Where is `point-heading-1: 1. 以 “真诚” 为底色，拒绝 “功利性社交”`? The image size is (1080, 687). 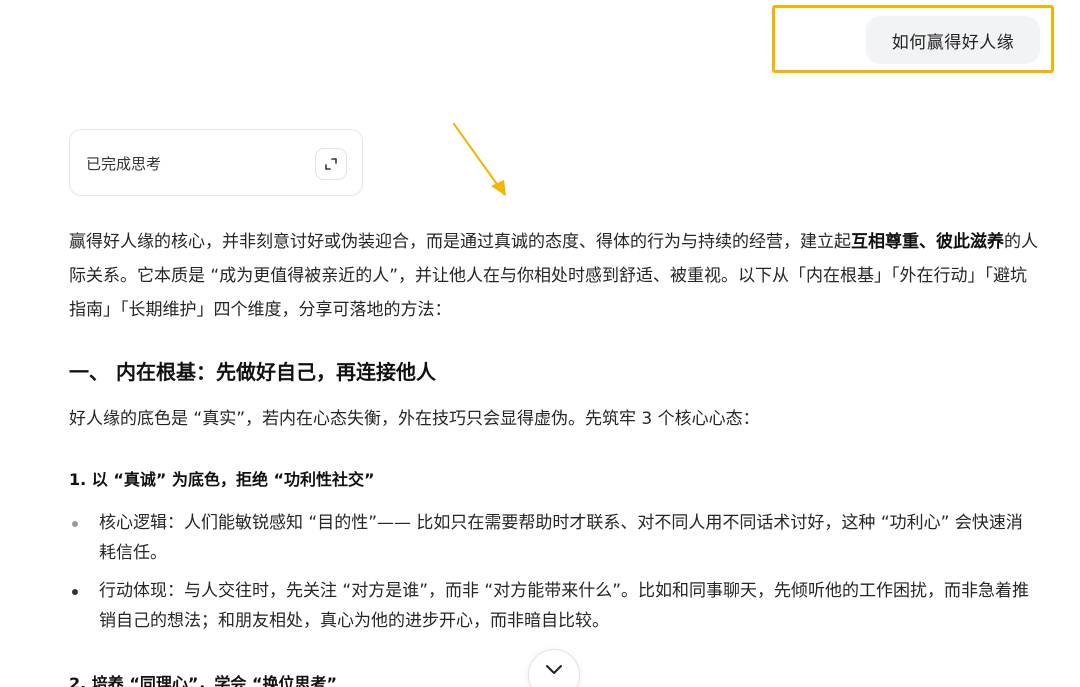
point-heading-1: 1. 以 “真诚” 为底色，拒绝 “功利性社交” is located at coordinates (222, 479).